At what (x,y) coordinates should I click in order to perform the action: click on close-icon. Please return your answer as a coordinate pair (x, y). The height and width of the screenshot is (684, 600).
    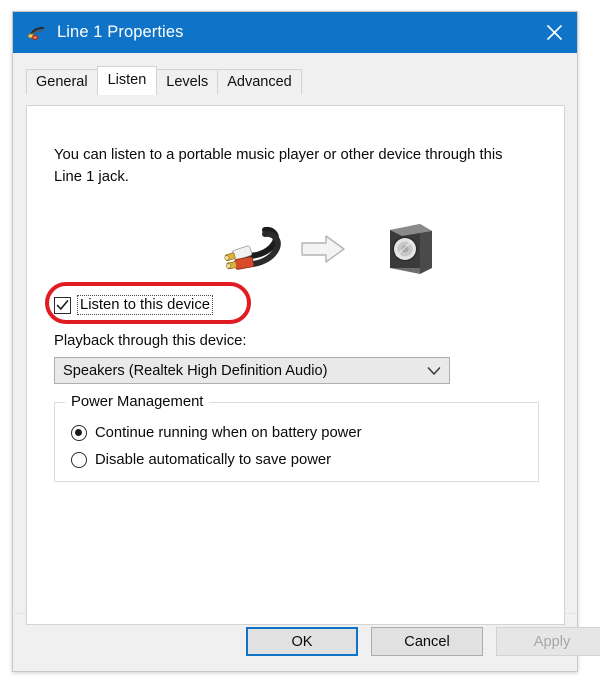
    Looking at the image, I should click on (554, 32).